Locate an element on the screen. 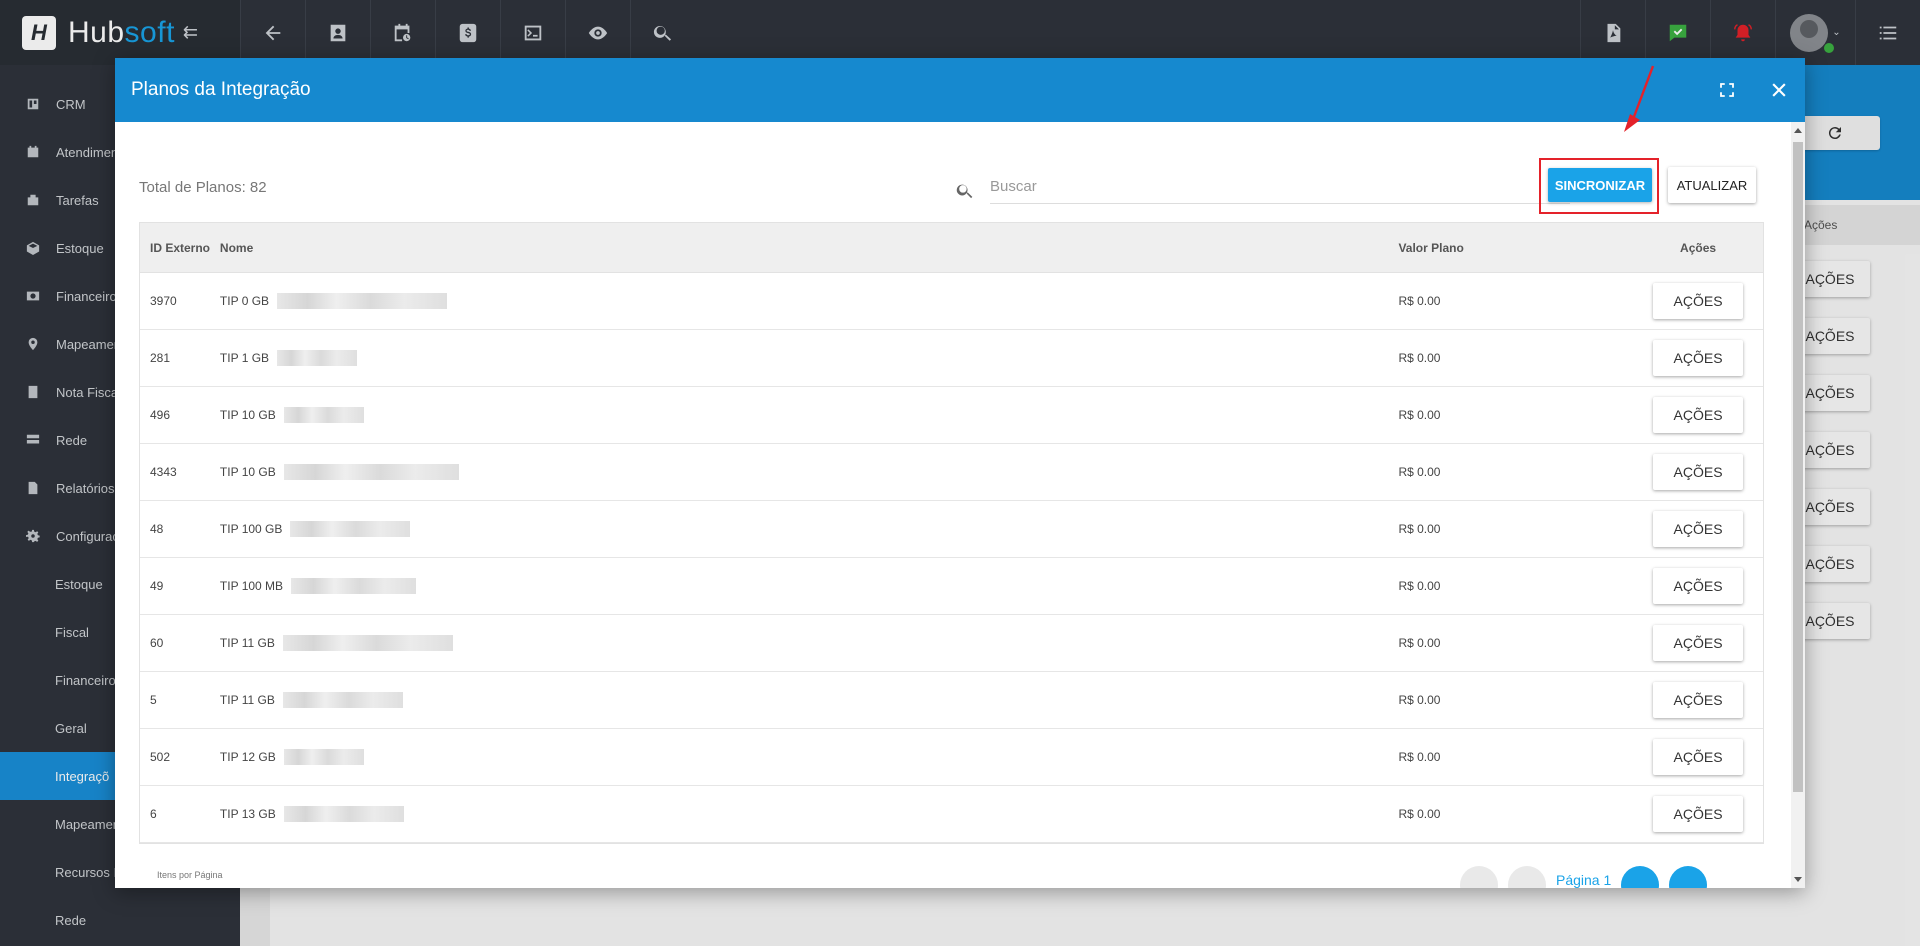 This screenshot has height=946, width=1920. plan-name: TIP 1 GB is located at coordinates (244, 358).